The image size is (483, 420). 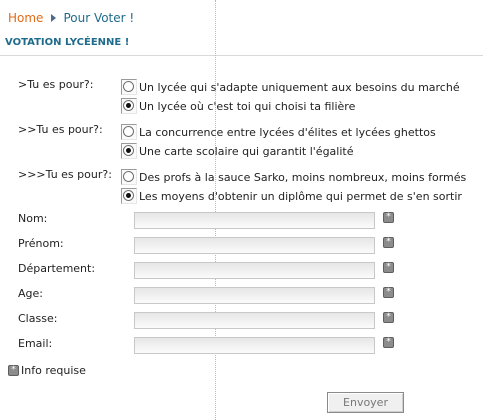 I want to click on nom-field, so click(x=254, y=220).